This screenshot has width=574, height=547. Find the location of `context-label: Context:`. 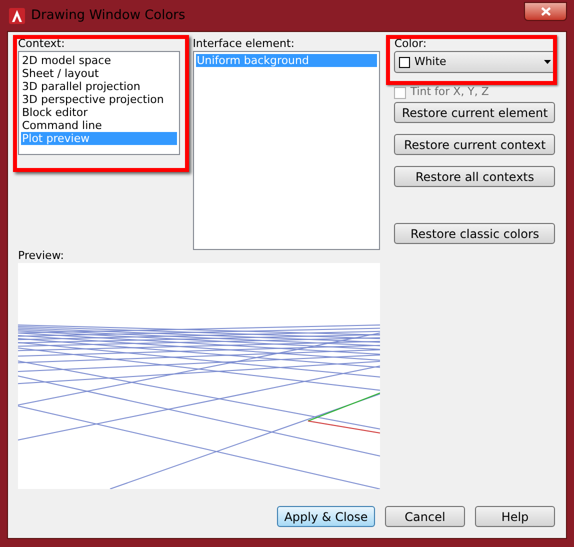

context-label: Context: is located at coordinates (42, 43).